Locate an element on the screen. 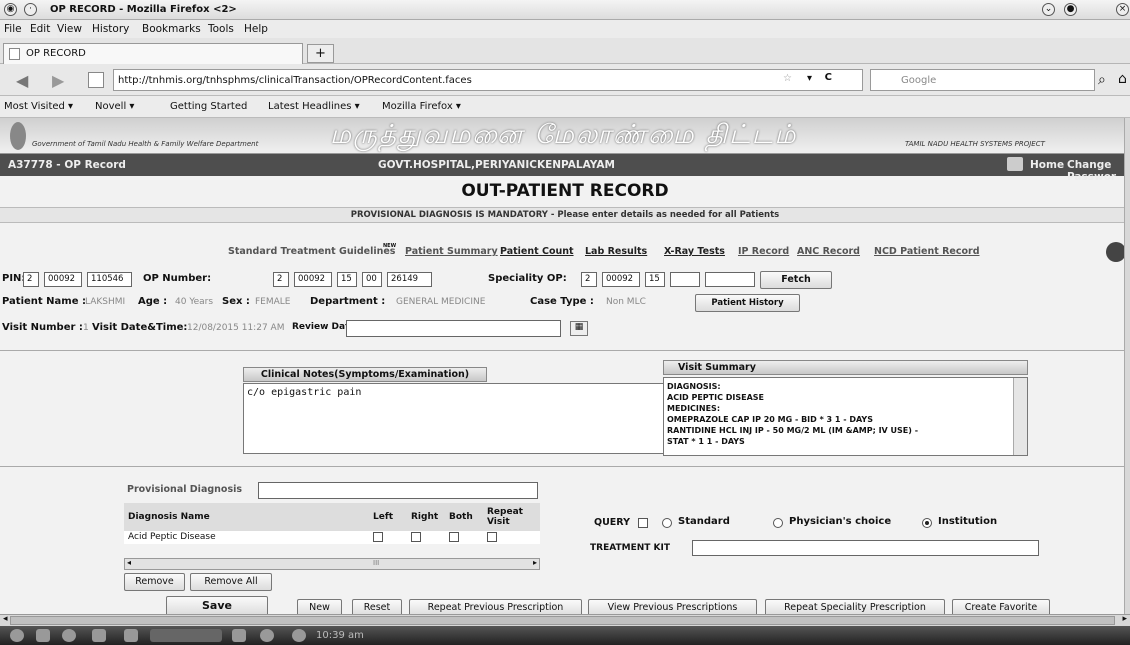 This screenshot has height=645, width=1130. vertical-scrollbar is located at coordinates (1127, 366).